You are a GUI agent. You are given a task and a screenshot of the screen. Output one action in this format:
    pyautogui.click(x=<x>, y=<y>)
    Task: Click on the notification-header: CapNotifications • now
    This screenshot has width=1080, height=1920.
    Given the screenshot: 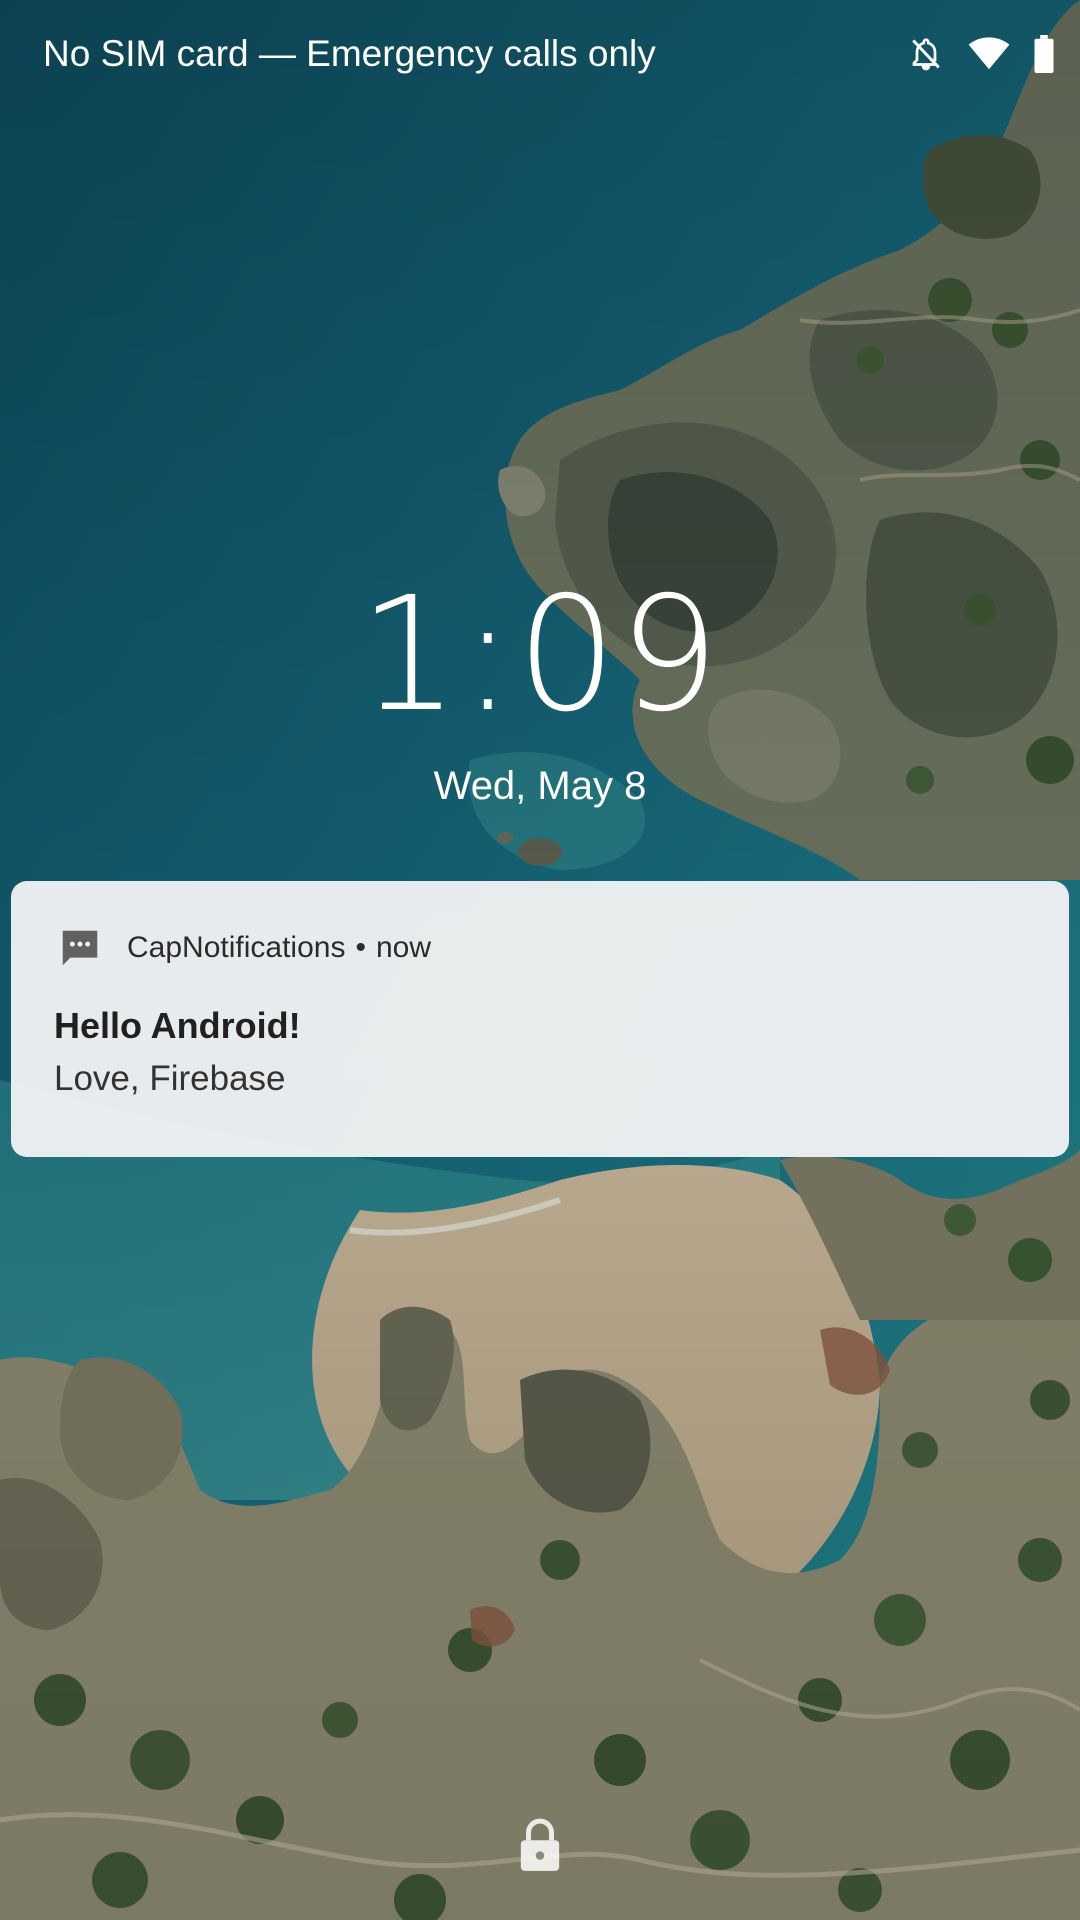 What is the action you would take?
    pyautogui.click(x=244, y=948)
    